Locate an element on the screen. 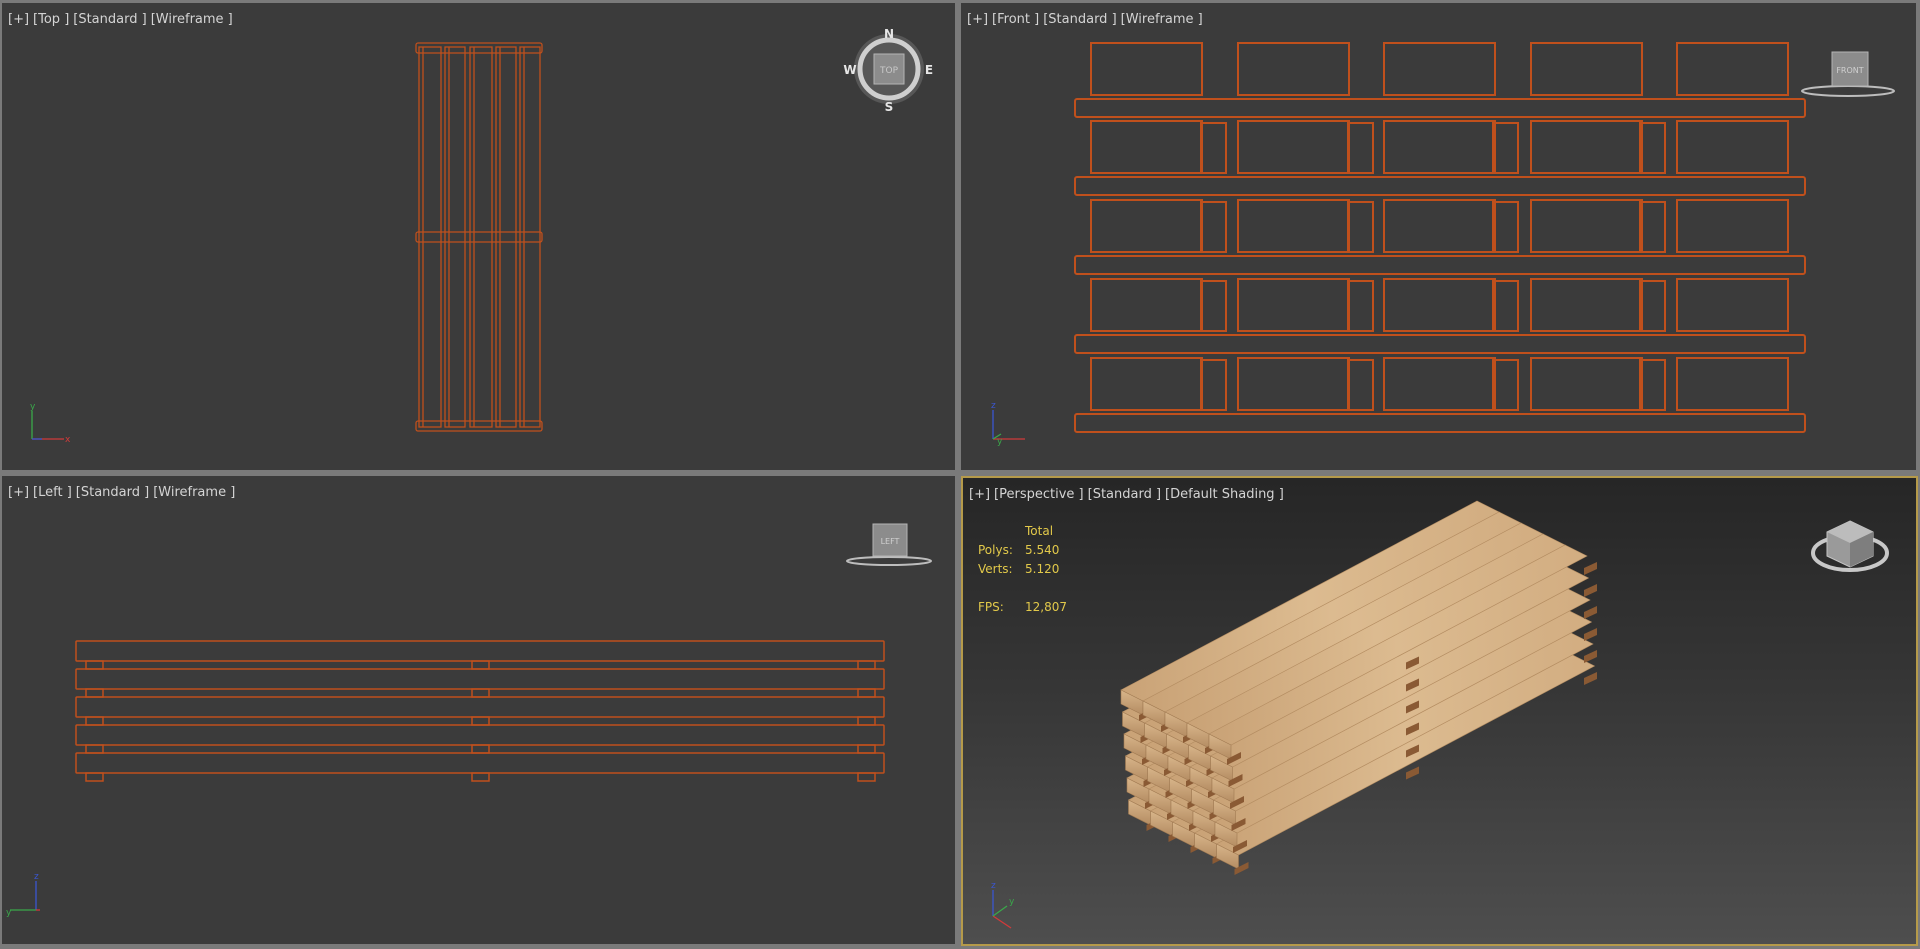 The height and width of the screenshot is (949, 1920). viewport-shading-menu: [Default Shading ] is located at coordinates (1224, 494).